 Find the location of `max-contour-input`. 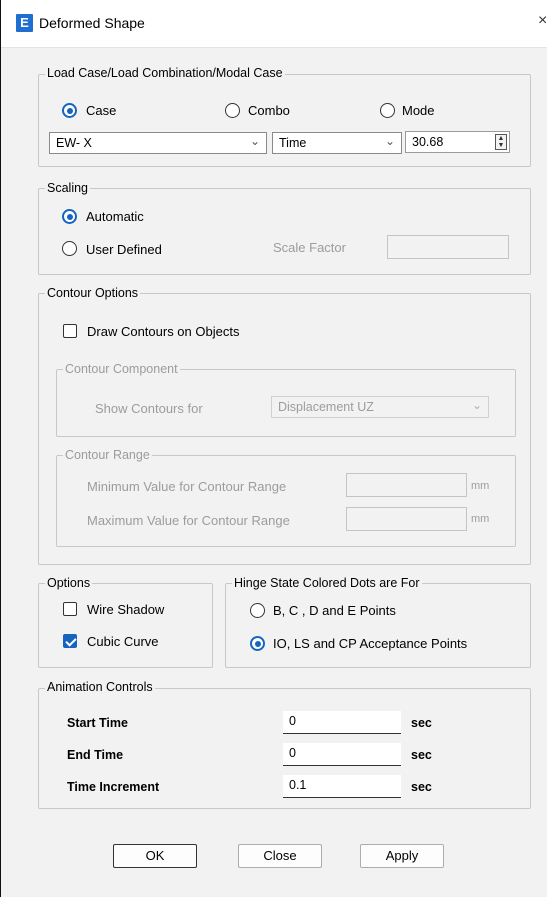

max-contour-input is located at coordinates (406, 519).